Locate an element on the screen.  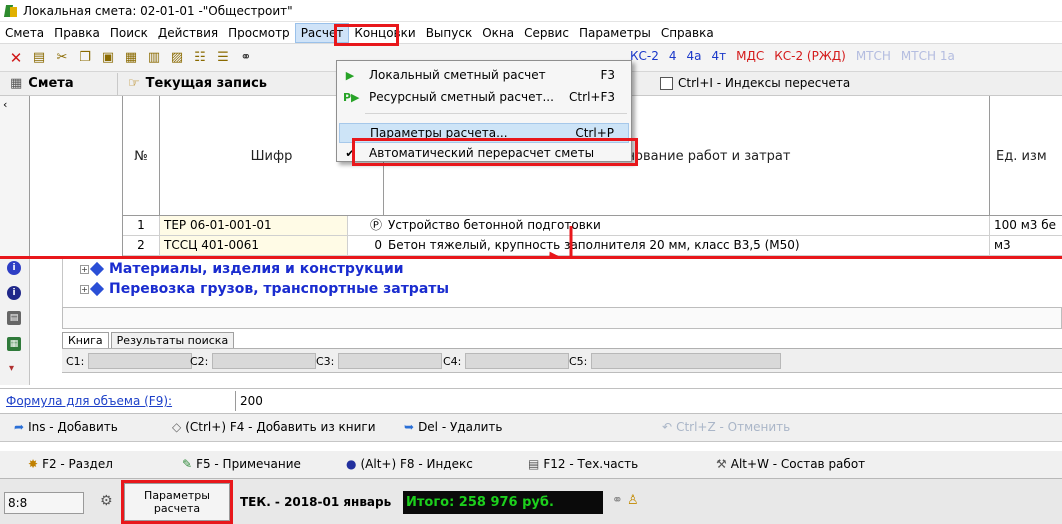
gear-icon: ⚙ is located at coordinates (106, 501).